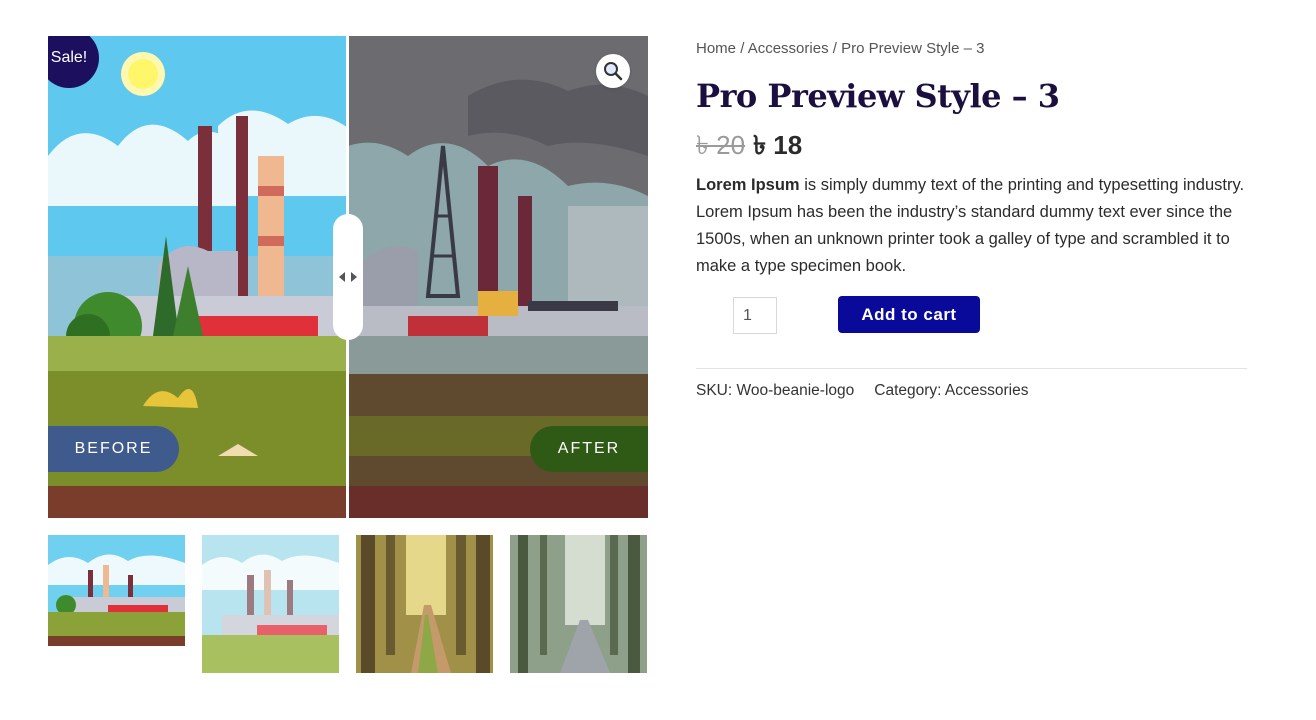  I want to click on breadcrumb-category: Accessories, so click(788, 48).